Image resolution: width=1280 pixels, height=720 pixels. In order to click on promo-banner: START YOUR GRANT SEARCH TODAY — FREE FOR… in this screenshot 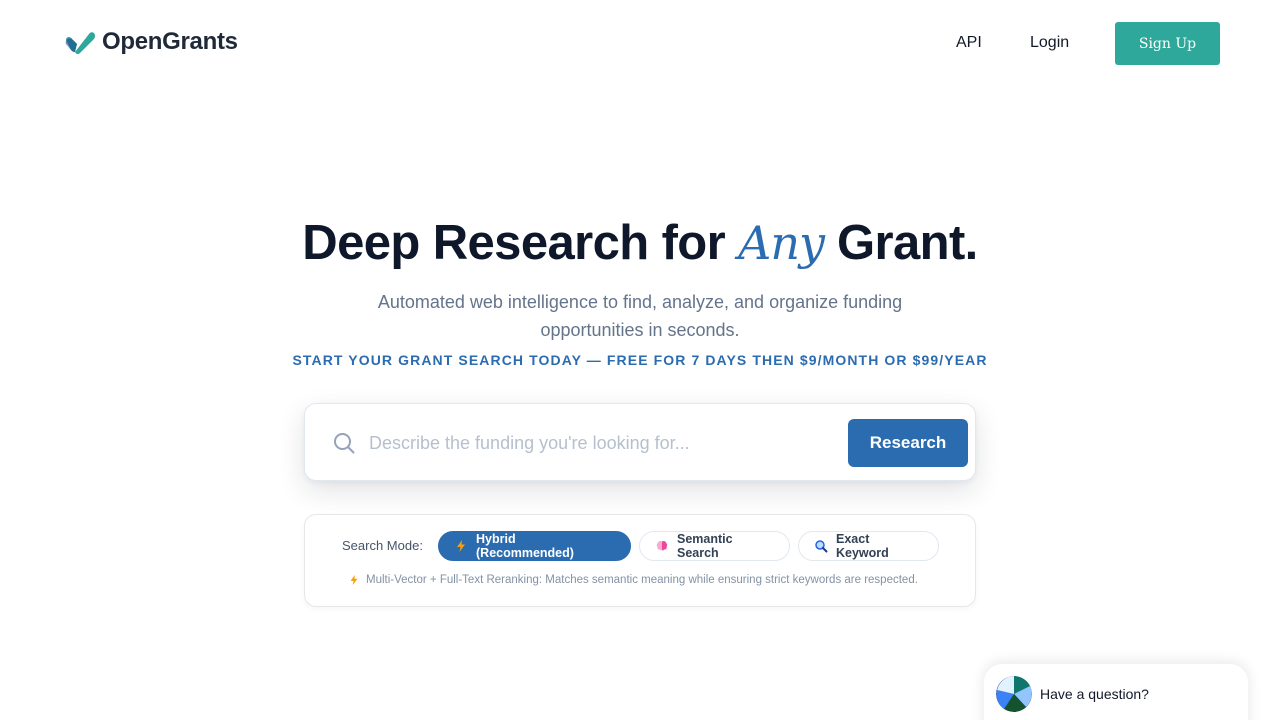, I will do `click(640, 360)`.